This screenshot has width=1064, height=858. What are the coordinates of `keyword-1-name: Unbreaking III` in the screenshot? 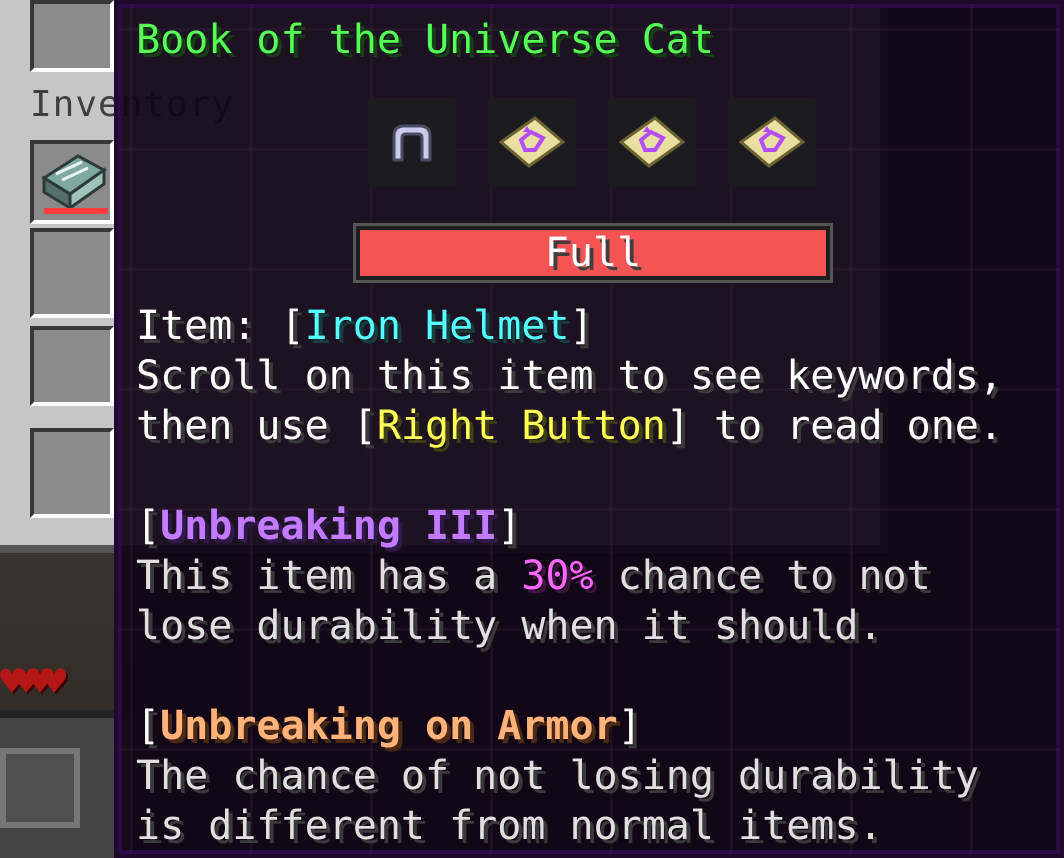 It's located at (329, 526).